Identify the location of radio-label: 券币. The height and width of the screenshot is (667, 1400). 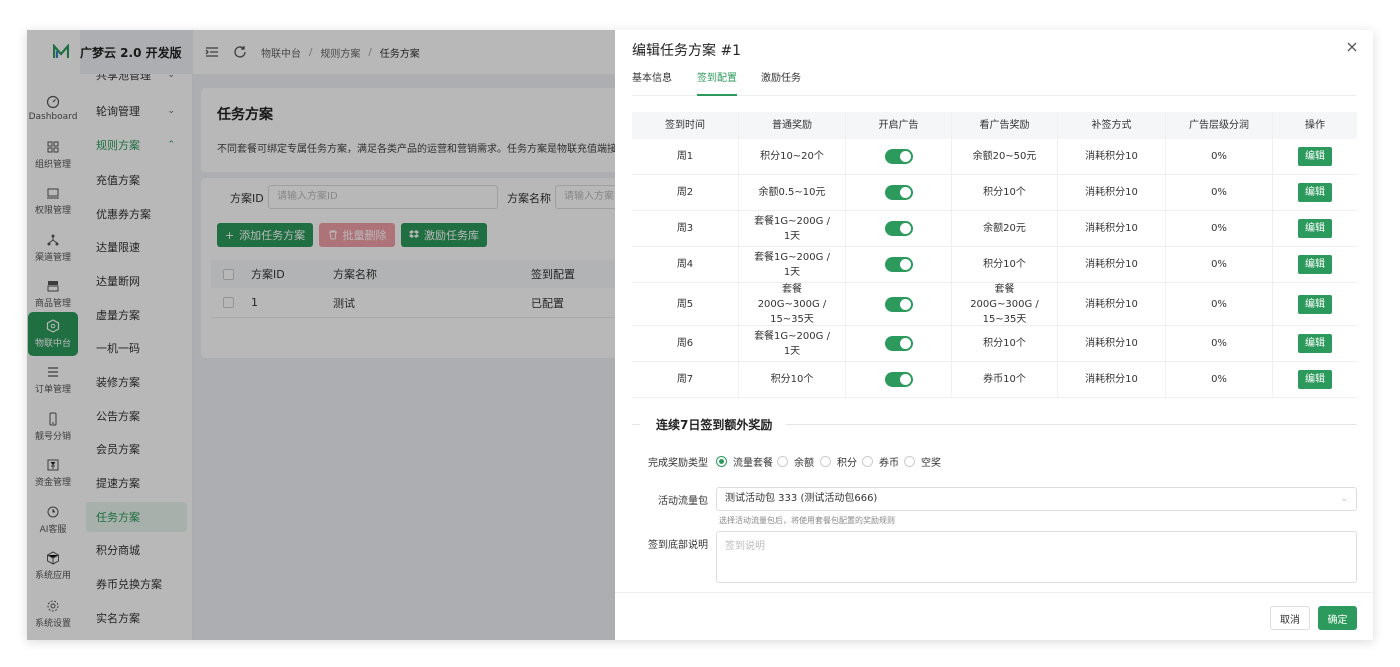
(889, 463).